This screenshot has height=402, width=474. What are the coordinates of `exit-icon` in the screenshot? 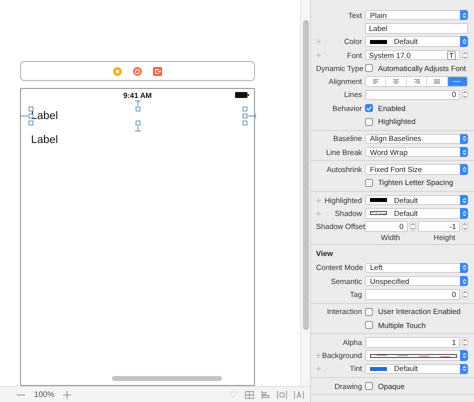 It's located at (157, 71).